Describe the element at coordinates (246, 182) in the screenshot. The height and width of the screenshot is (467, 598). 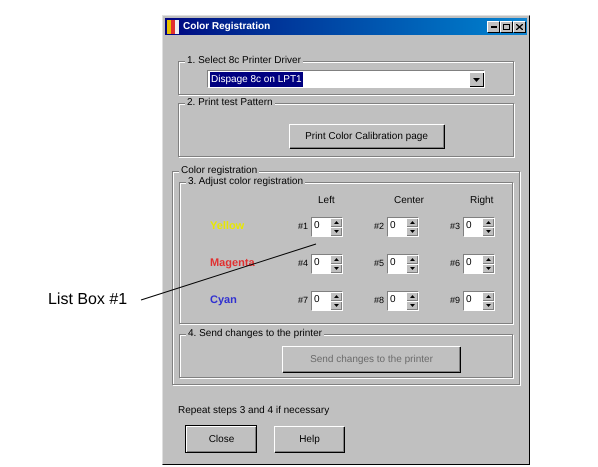
I see `group-title: 3. Adjust color registration` at that location.